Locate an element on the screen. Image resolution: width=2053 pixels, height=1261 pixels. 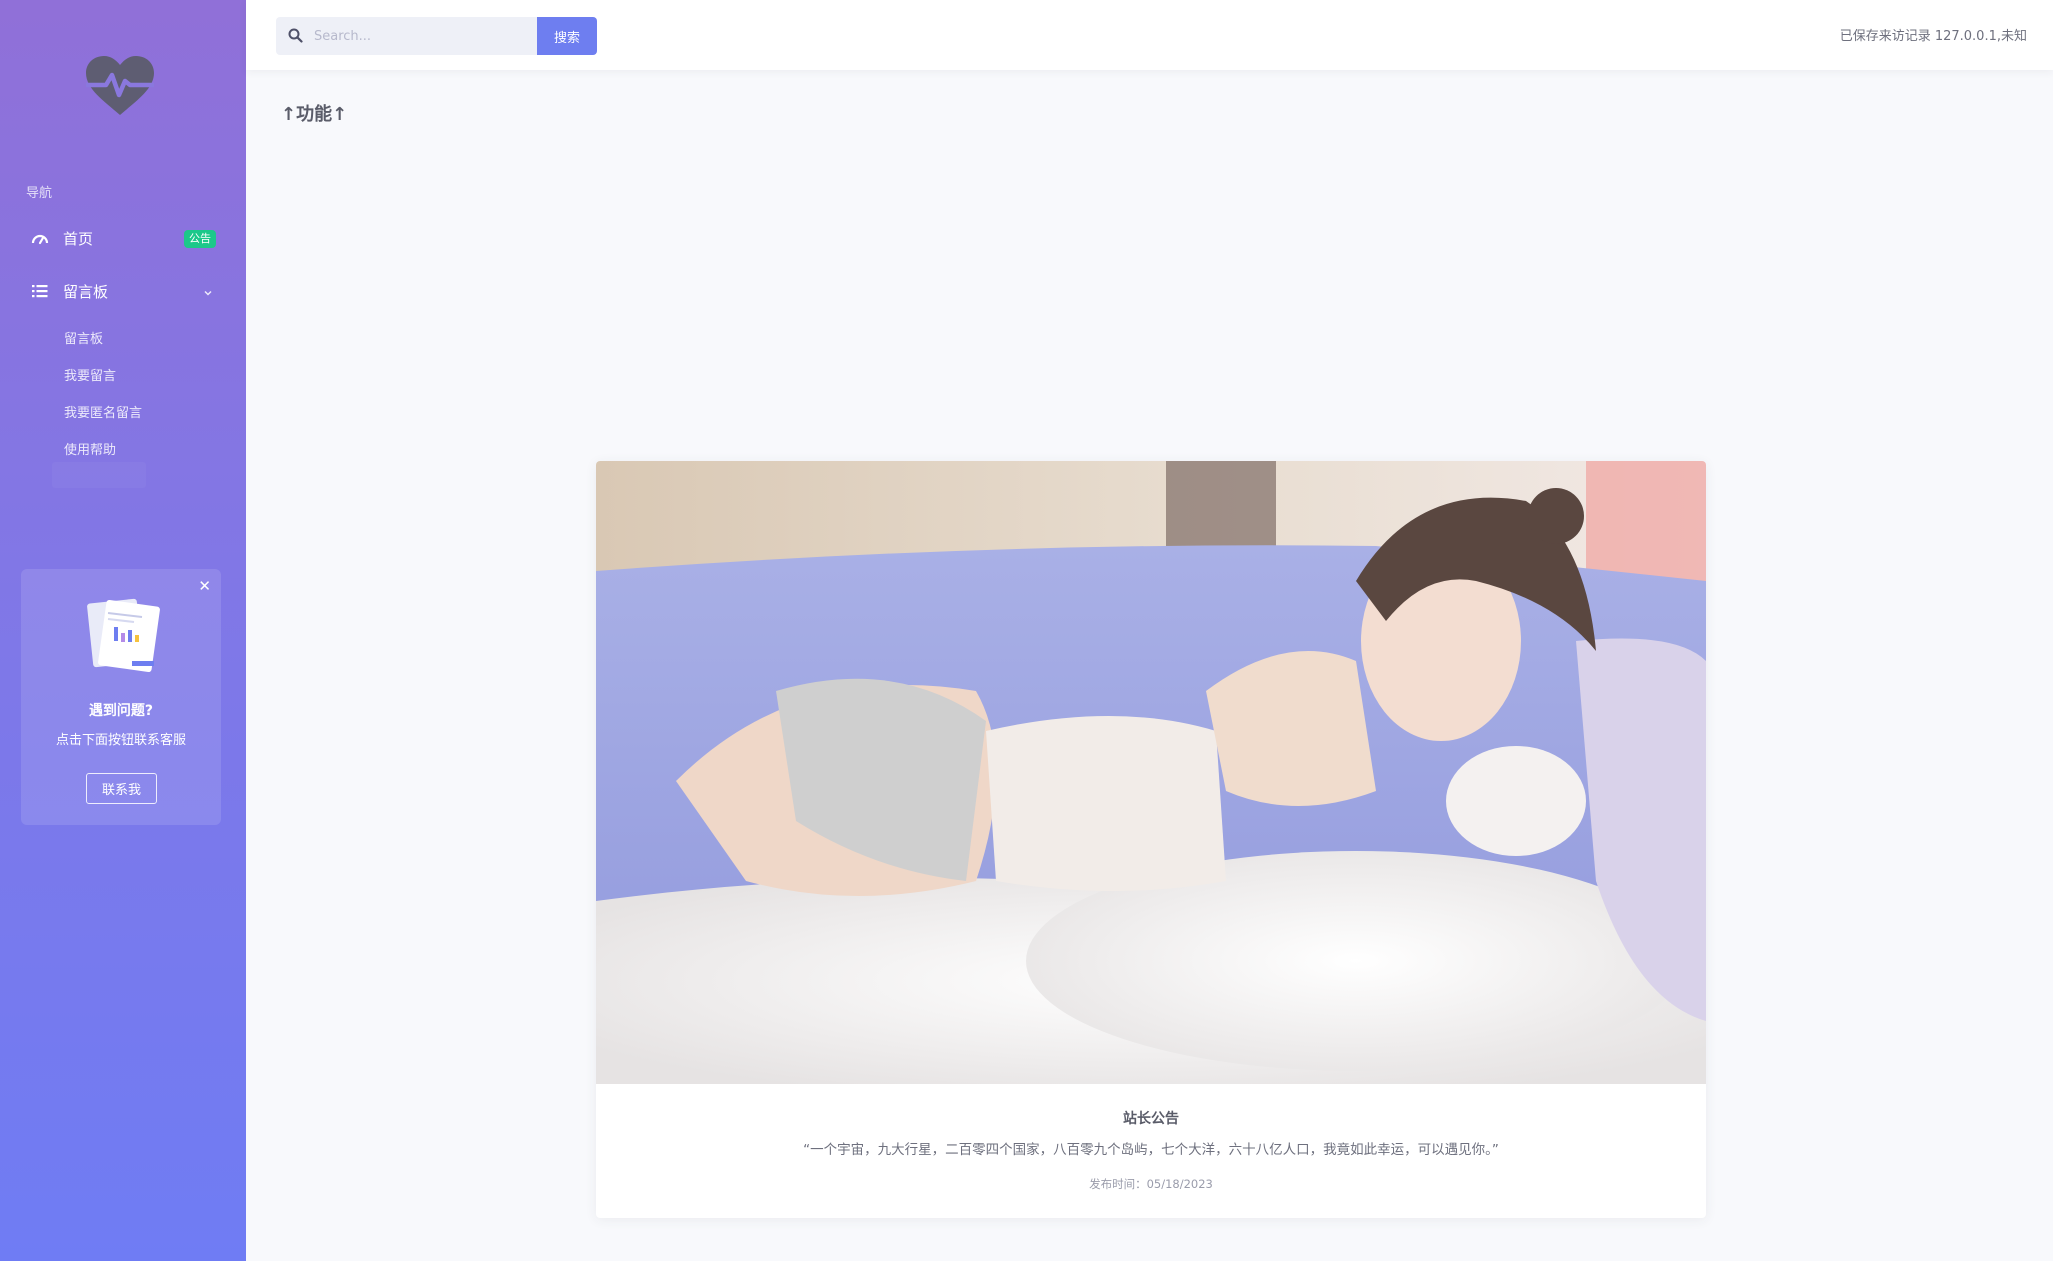
sidebar-item-label: 首页 is located at coordinates (78, 238).